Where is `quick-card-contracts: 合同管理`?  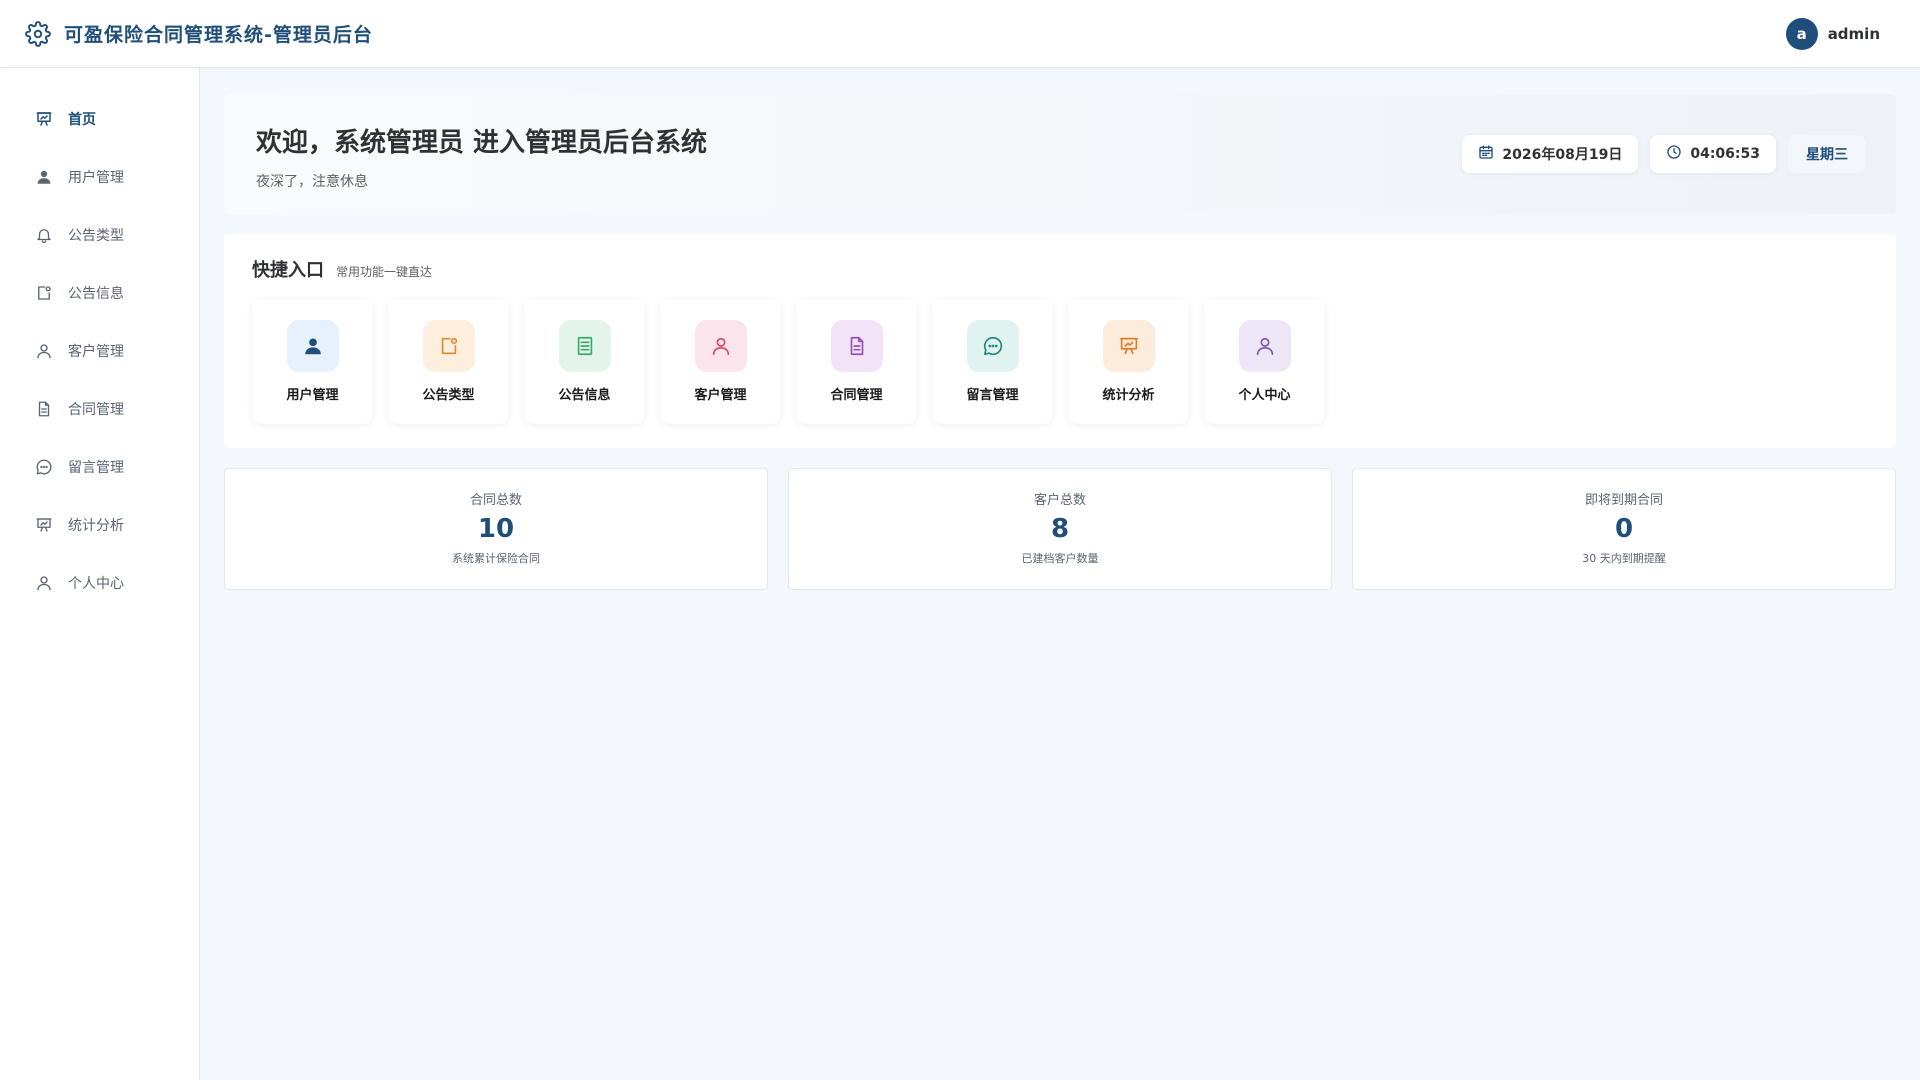
quick-card-contracts: 合同管理 is located at coordinates (856, 362).